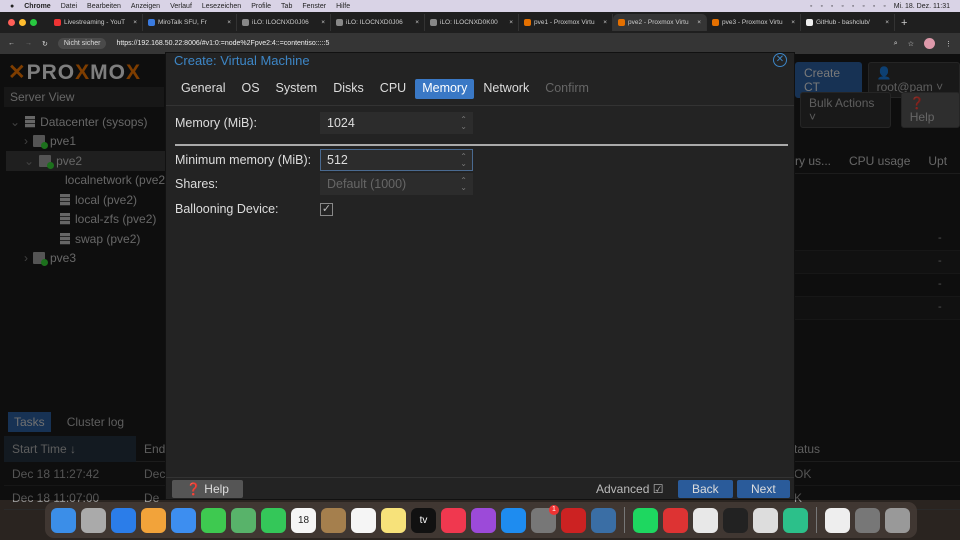  What do you see at coordinates (837, 520) in the screenshot?
I see `dock-document-icon` at bounding box center [837, 520].